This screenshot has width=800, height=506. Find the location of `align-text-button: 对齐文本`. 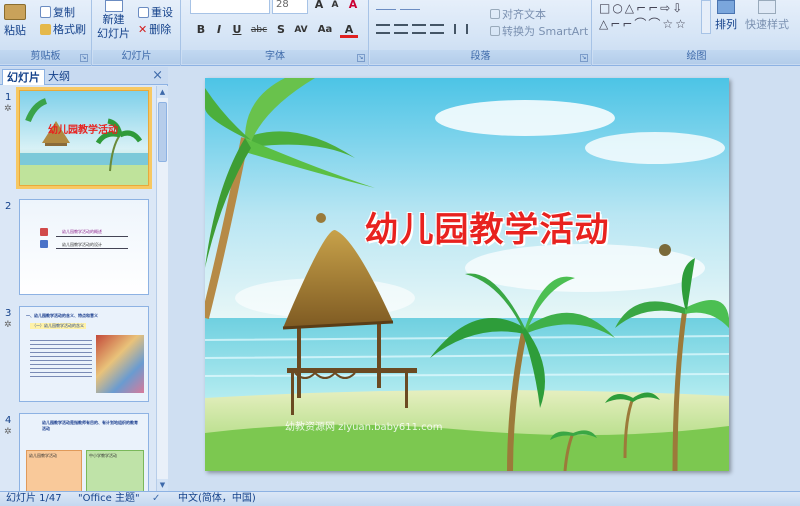

align-text-button: 对齐文本 is located at coordinates (518, 14).